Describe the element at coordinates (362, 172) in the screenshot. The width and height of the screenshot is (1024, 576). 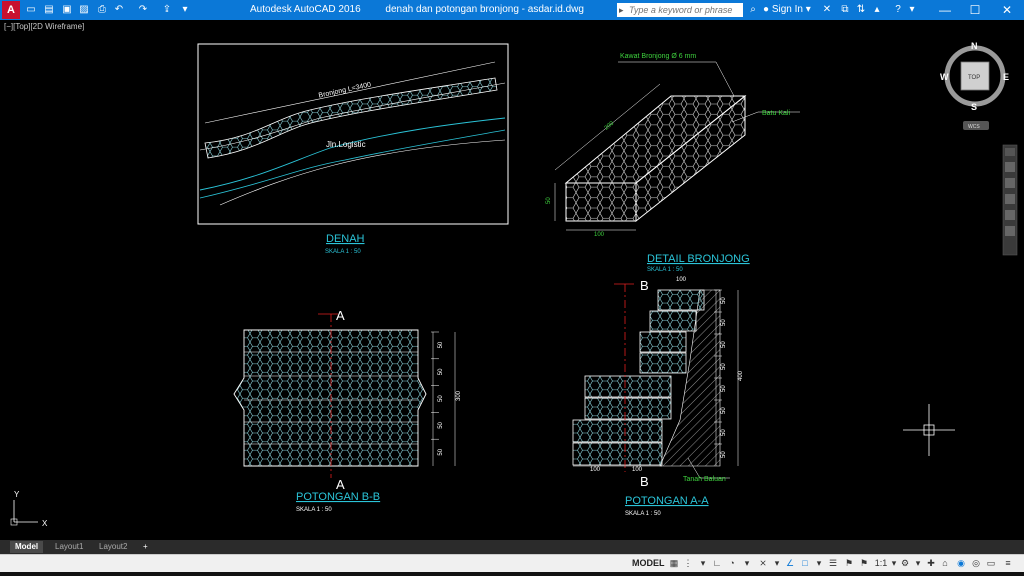
I see `denah-road-line` at that location.